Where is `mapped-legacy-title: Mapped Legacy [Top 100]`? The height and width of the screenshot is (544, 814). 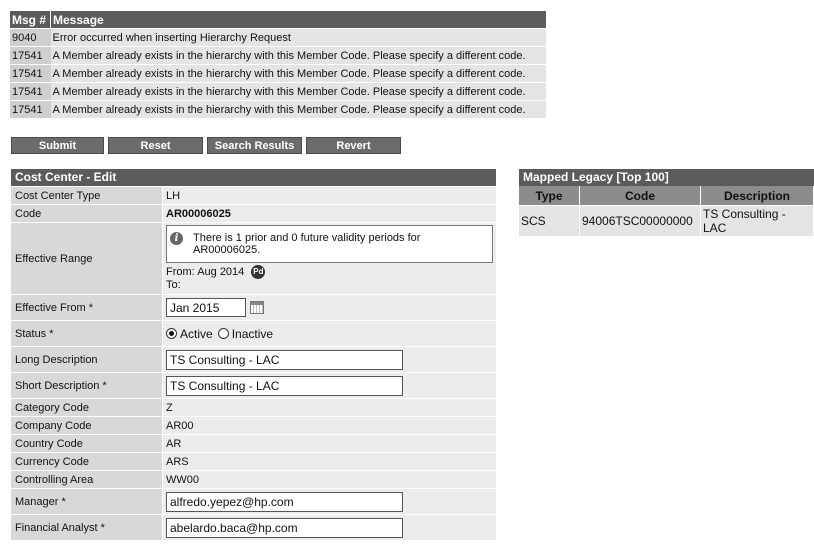
mapped-legacy-title: Mapped Legacy [Top 100] is located at coordinates (666, 177).